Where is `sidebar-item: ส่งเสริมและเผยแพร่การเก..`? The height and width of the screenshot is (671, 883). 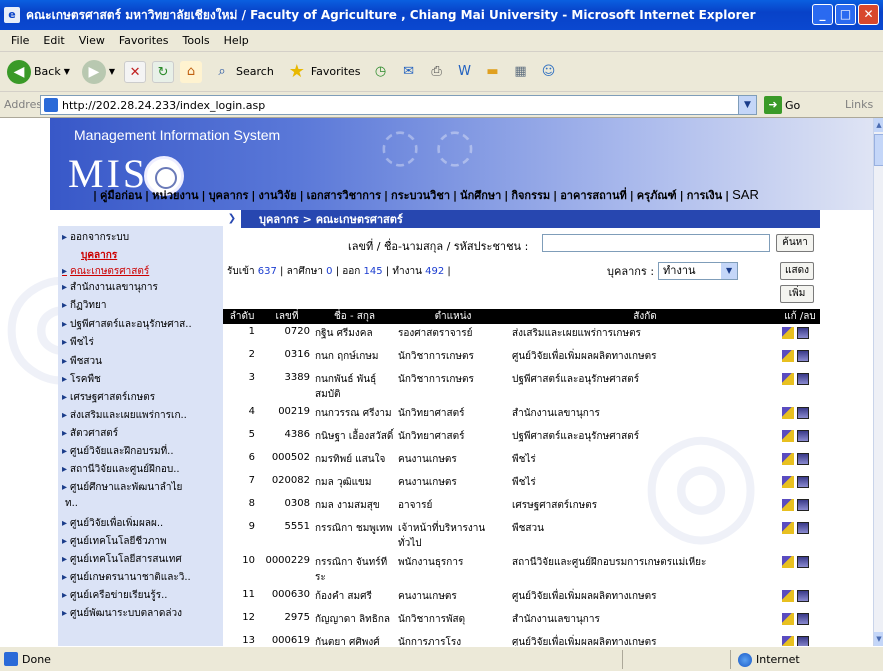
sidebar-item: ส่งเสริมและเผยแพร่การเก.. is located at coordinates (141, 415).